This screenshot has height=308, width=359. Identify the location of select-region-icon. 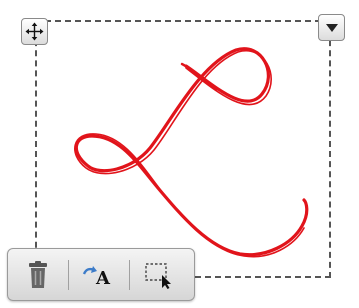
(158, 275).